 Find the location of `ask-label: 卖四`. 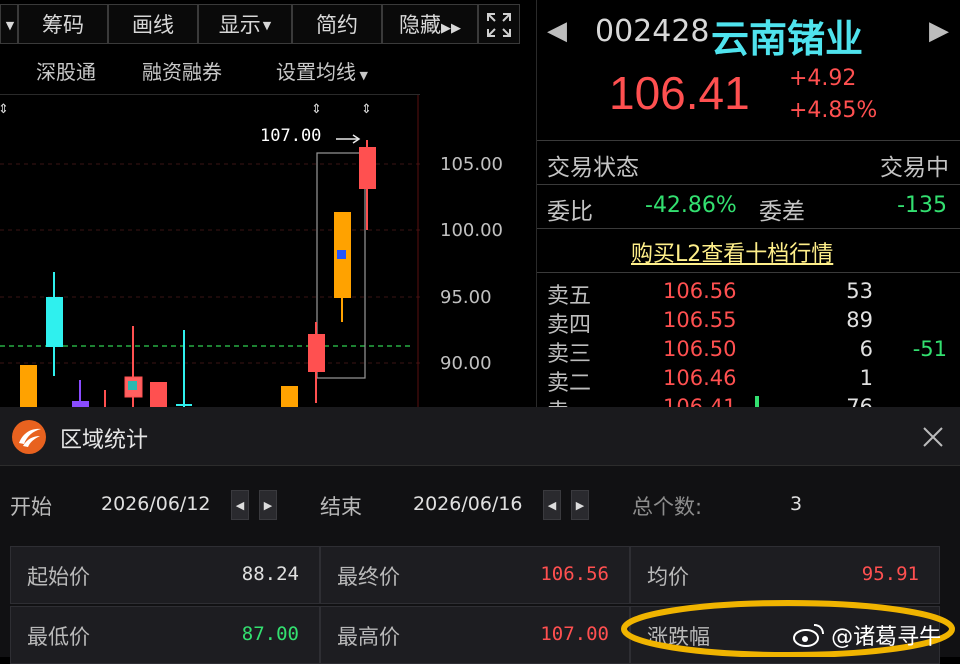

ask-label: 卖四 is located at coordinates (569, 325).